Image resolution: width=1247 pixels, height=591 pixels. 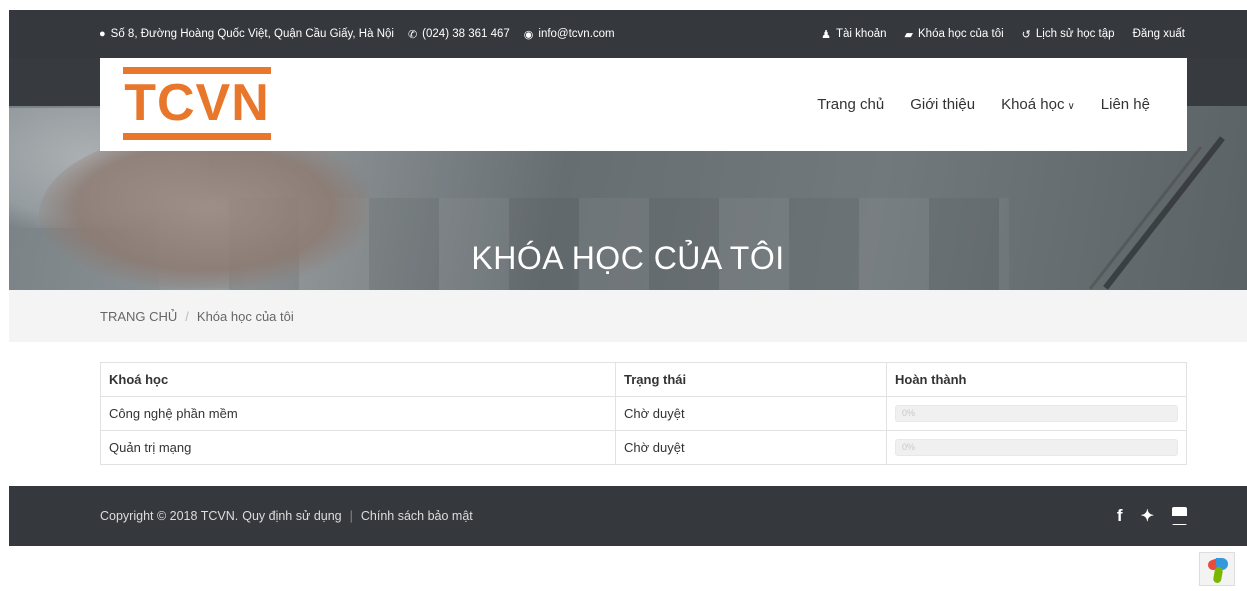 What do you see at coordinates (628, 258) in the screenshot?
I see `page-title: KHÓA HỌC CỦA TÔI` at bounding box center [628, 258].